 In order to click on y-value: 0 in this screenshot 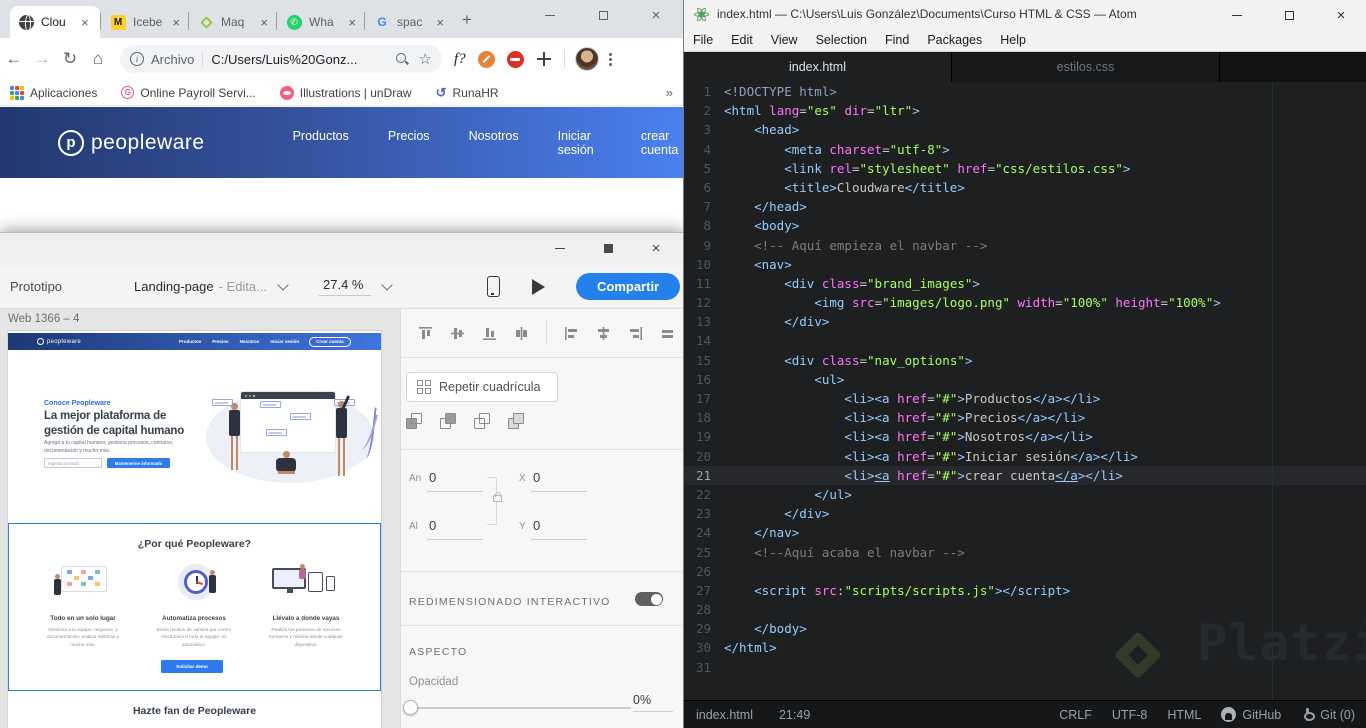, I will do `click(536, 525)`.